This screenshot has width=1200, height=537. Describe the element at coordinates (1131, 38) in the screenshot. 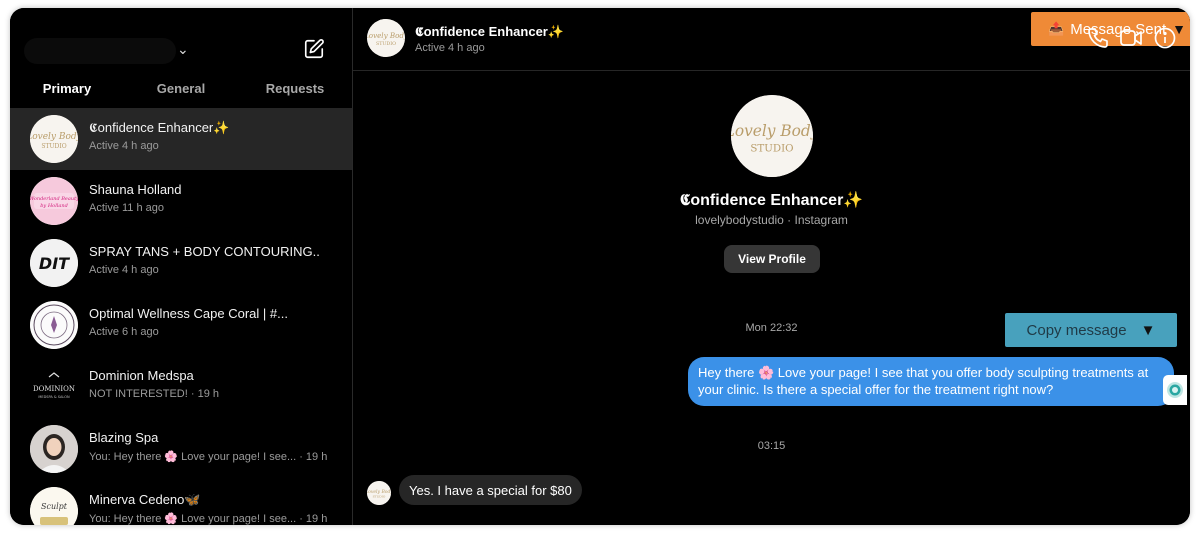

I see `video-icon` at that location.